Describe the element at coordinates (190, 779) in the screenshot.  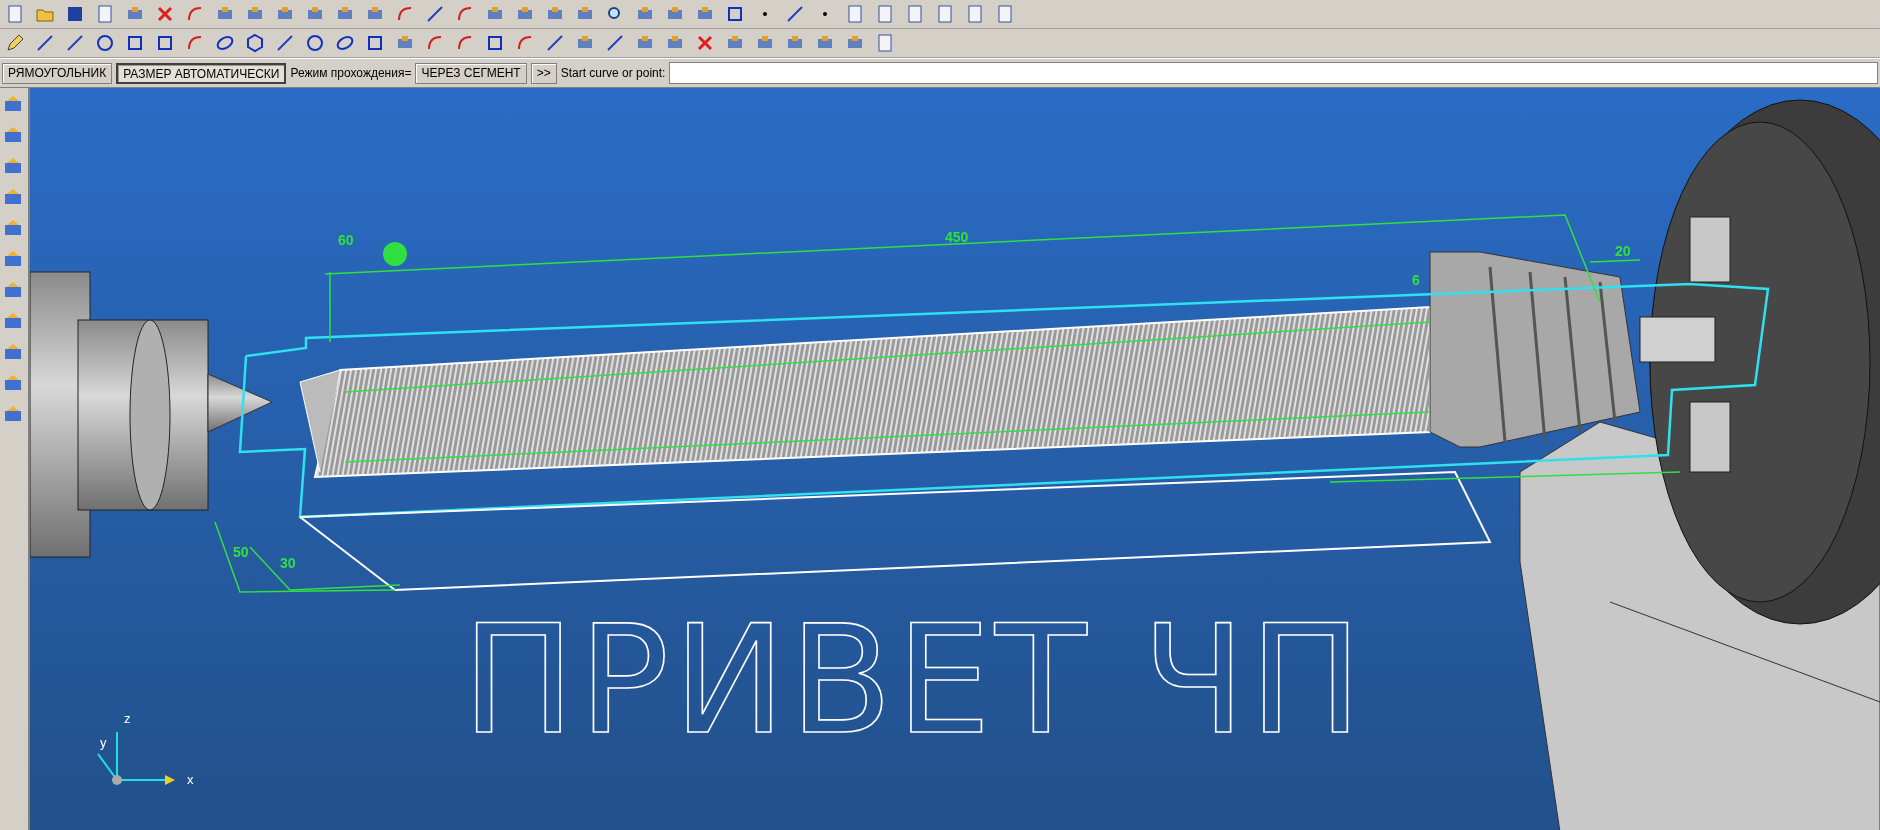
I see `axis-label: x` at that location.